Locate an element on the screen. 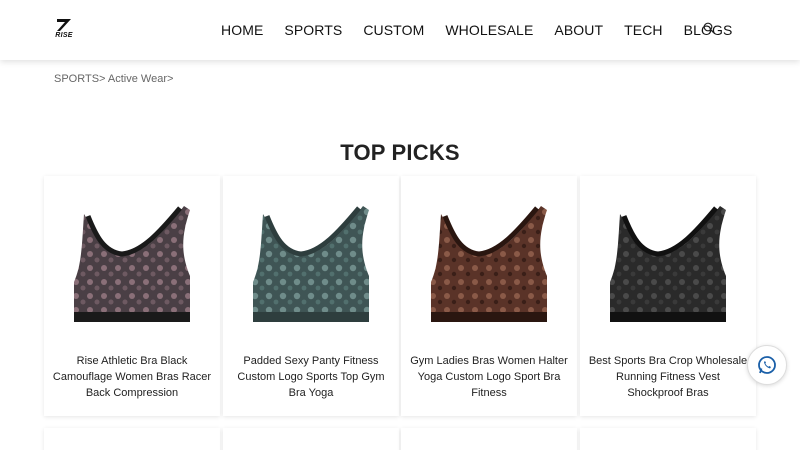  breadcrumb-active-wear: Active Wear is located at coordinates (136, 79).